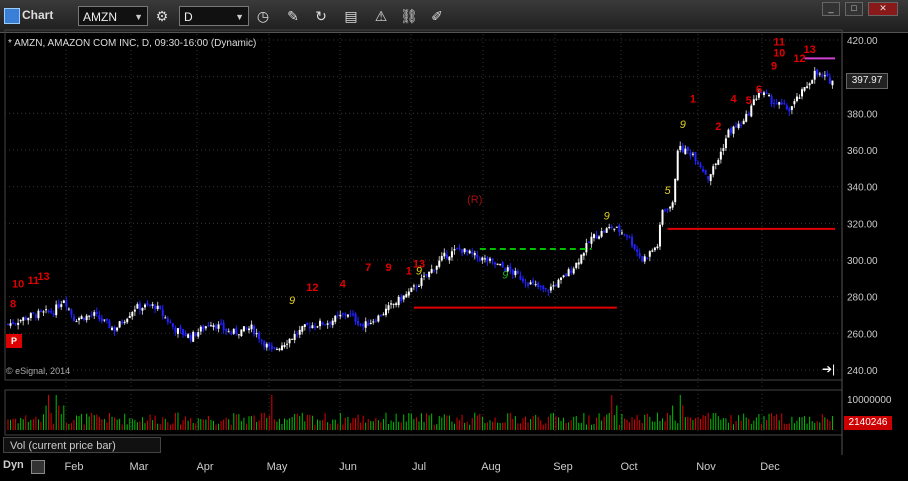 This screenshot has width=908, height=481. I want to click on x-tick-label: Feb, so click(74, 467).